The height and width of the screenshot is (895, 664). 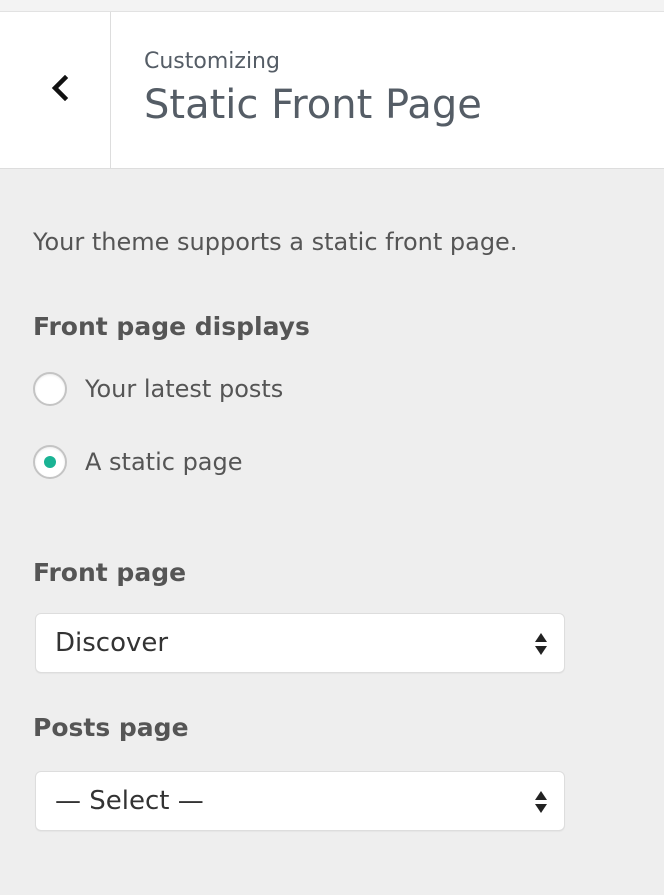 What do you see at coordinates (300, 801) in the screenshot?
I see `posts-page-select: — Select —` at bounding box center [300, 801].